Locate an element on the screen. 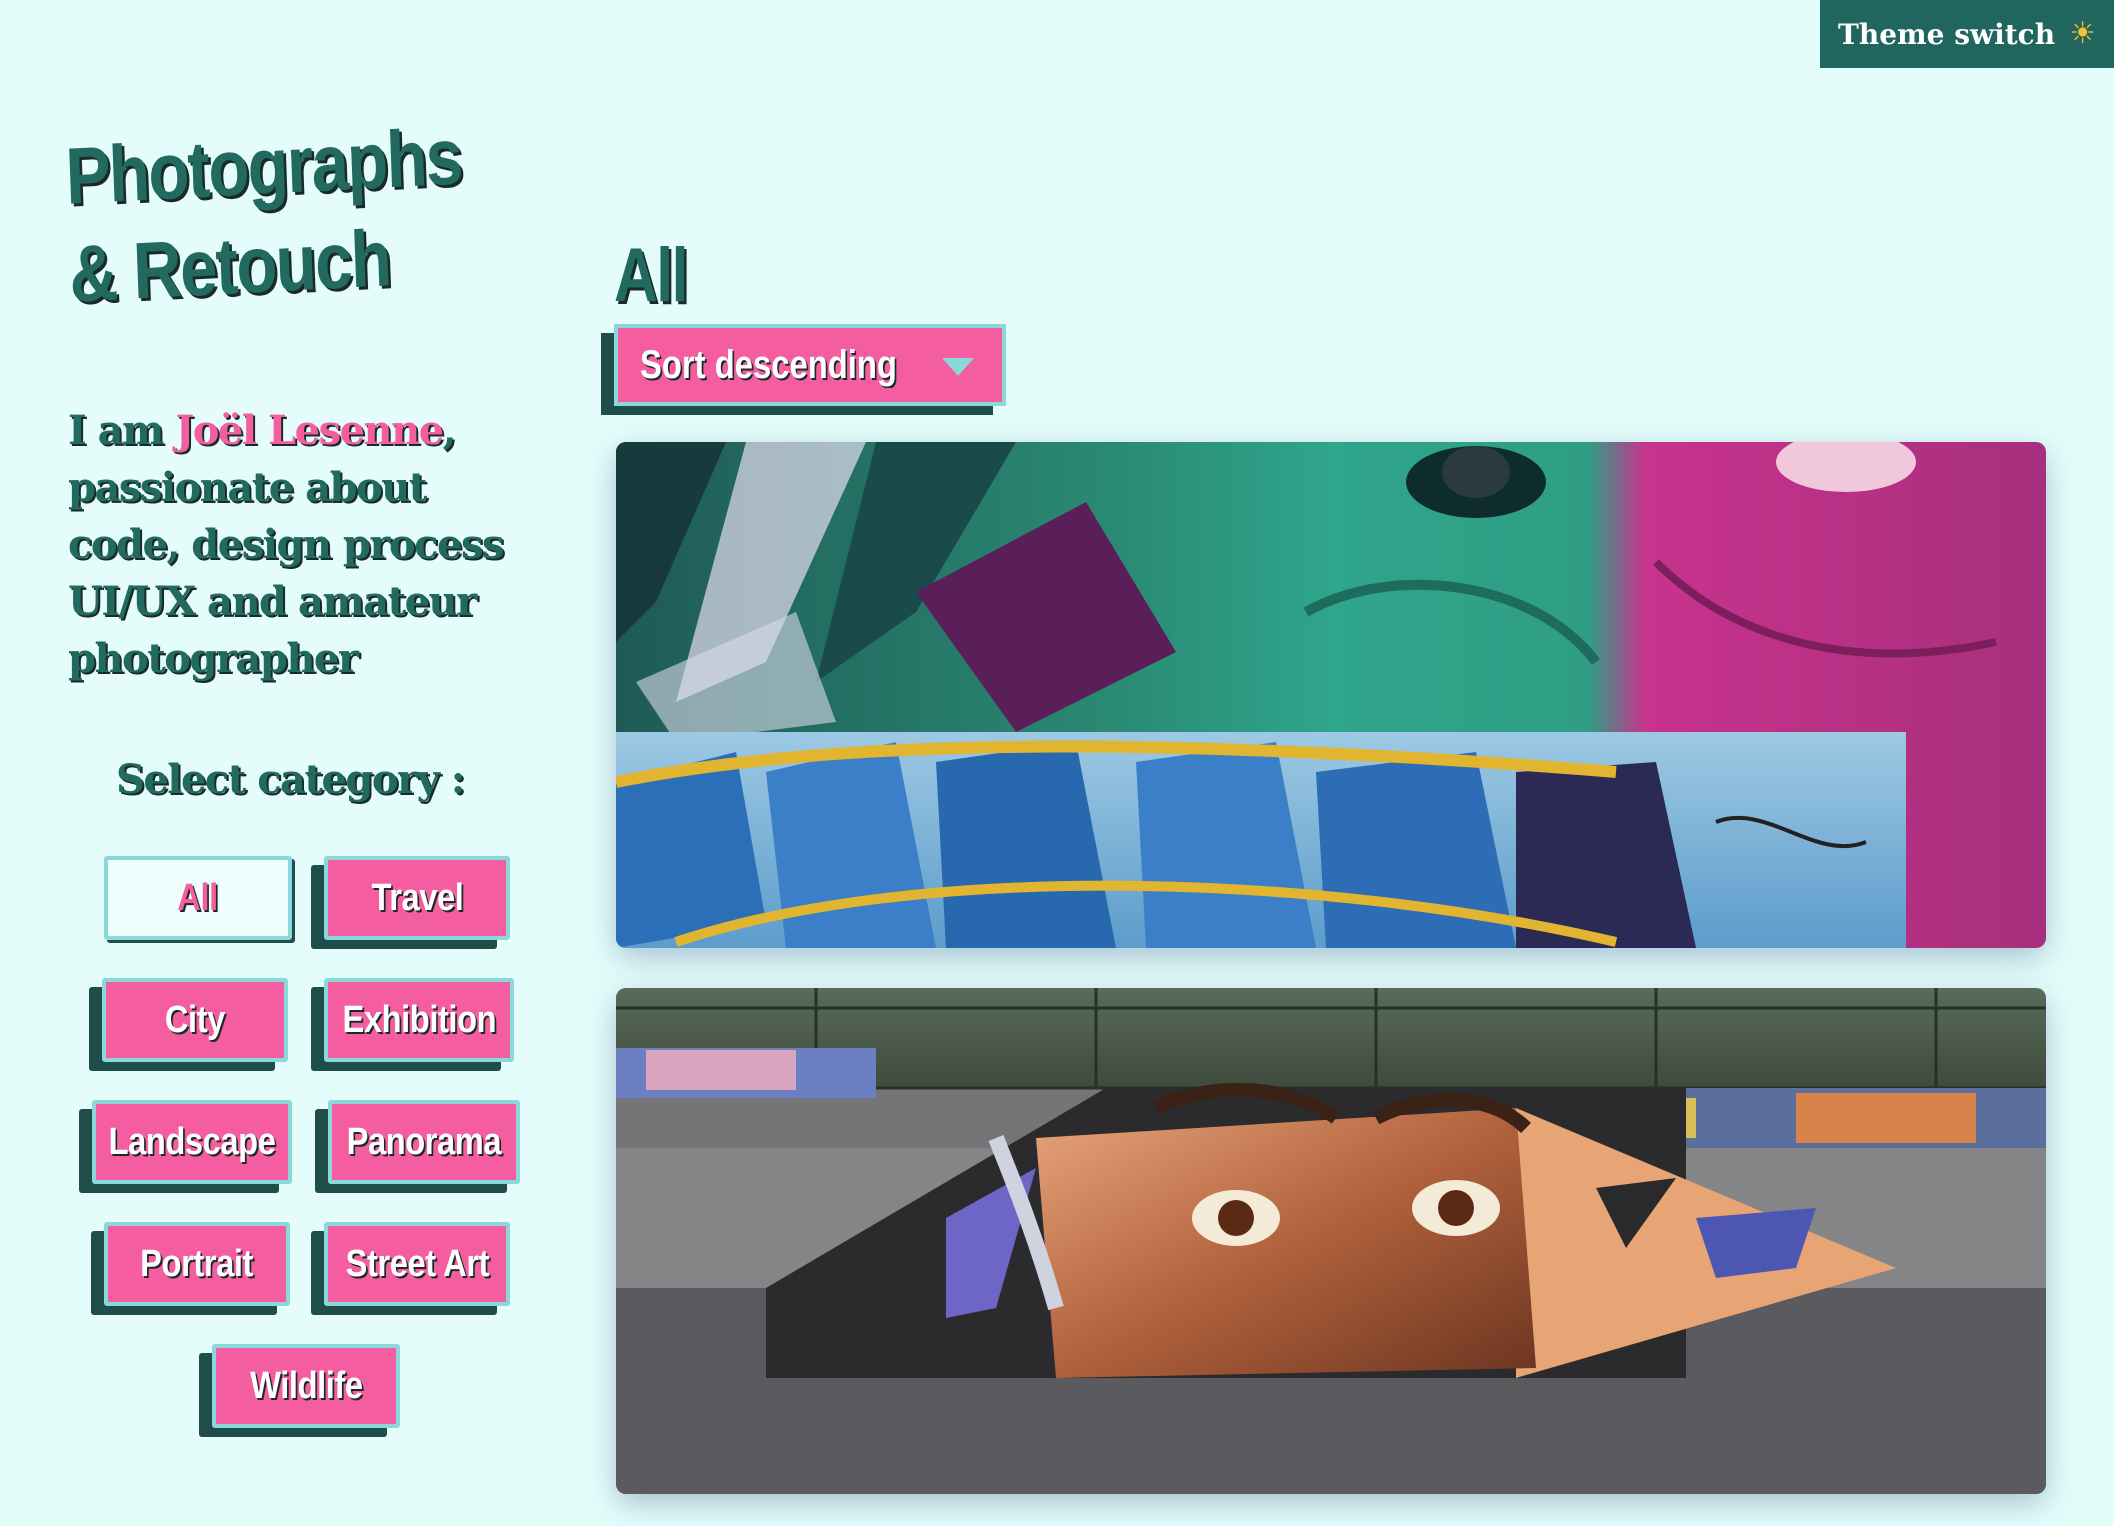  category-landscape-button: Landscape is located at coordinates (192, 1142).